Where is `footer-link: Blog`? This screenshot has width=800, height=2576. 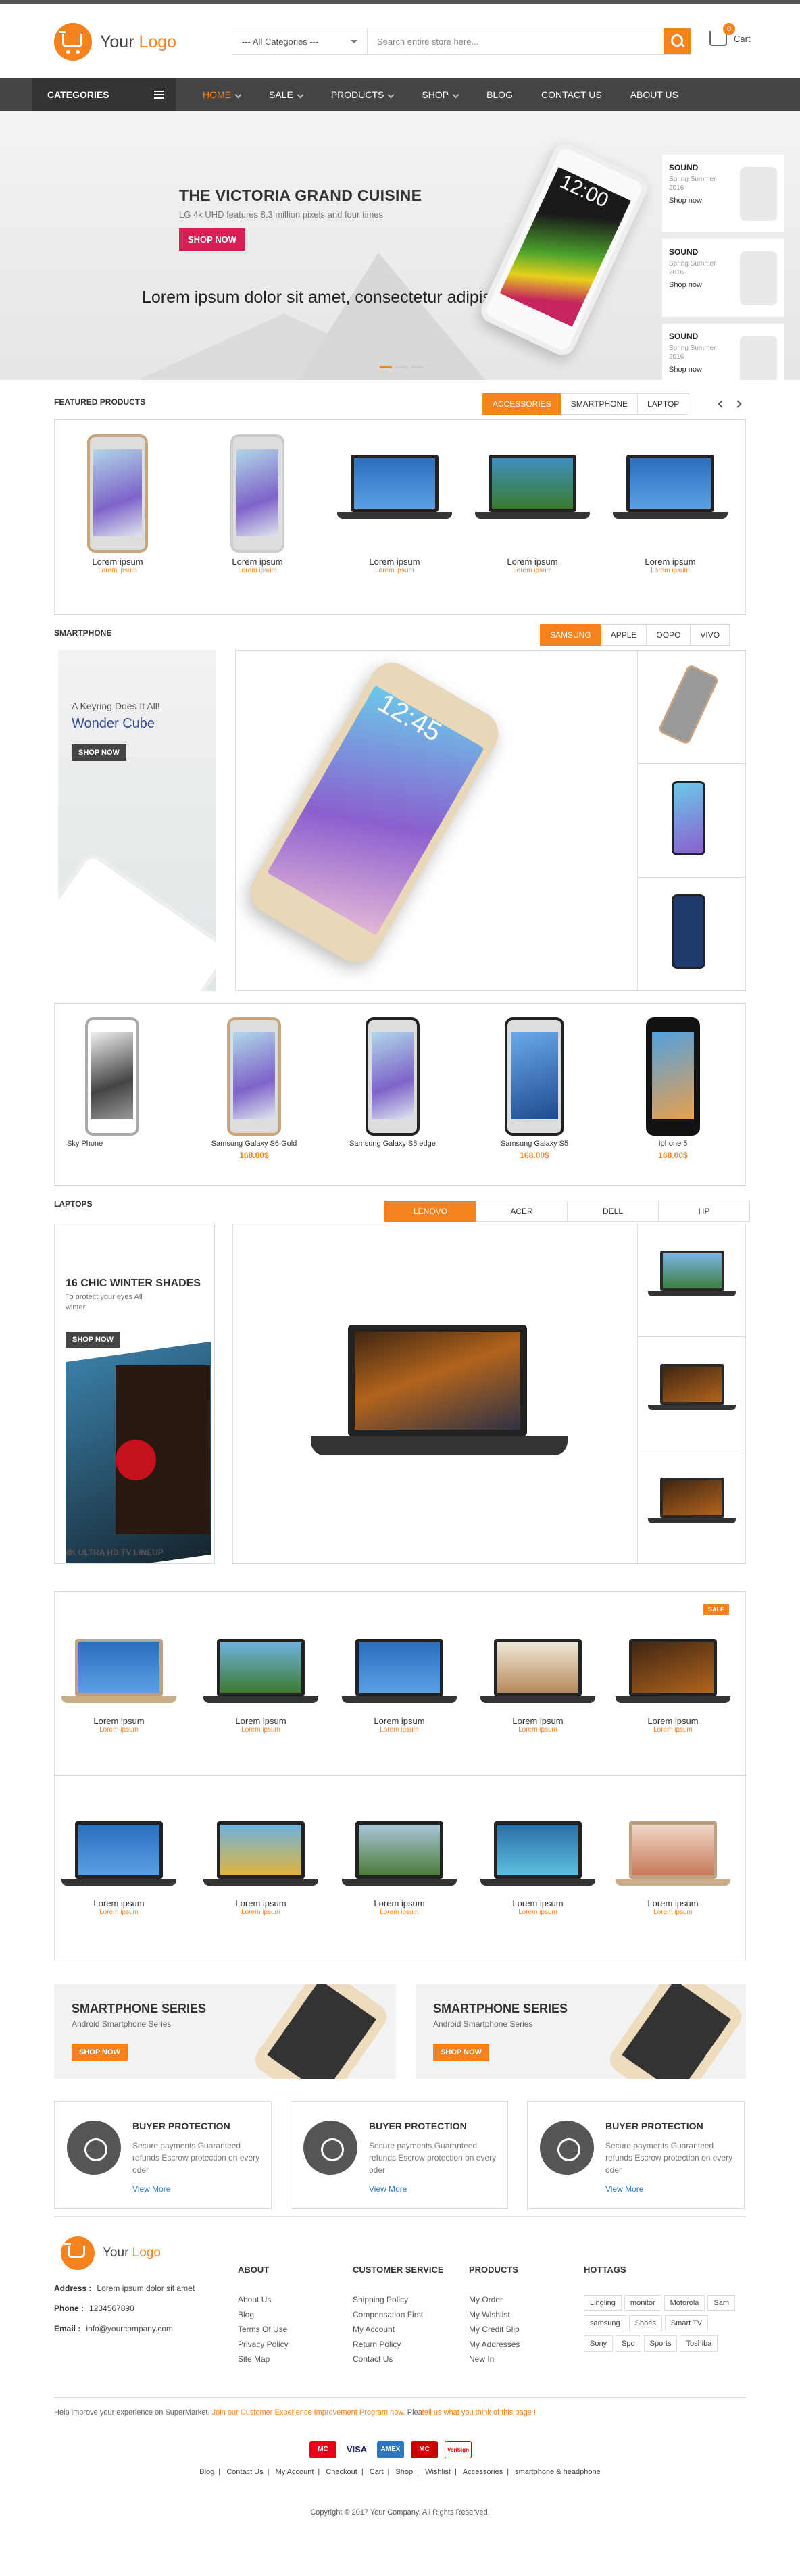 footer-link: Blog is located at coordinates (263, 2314).